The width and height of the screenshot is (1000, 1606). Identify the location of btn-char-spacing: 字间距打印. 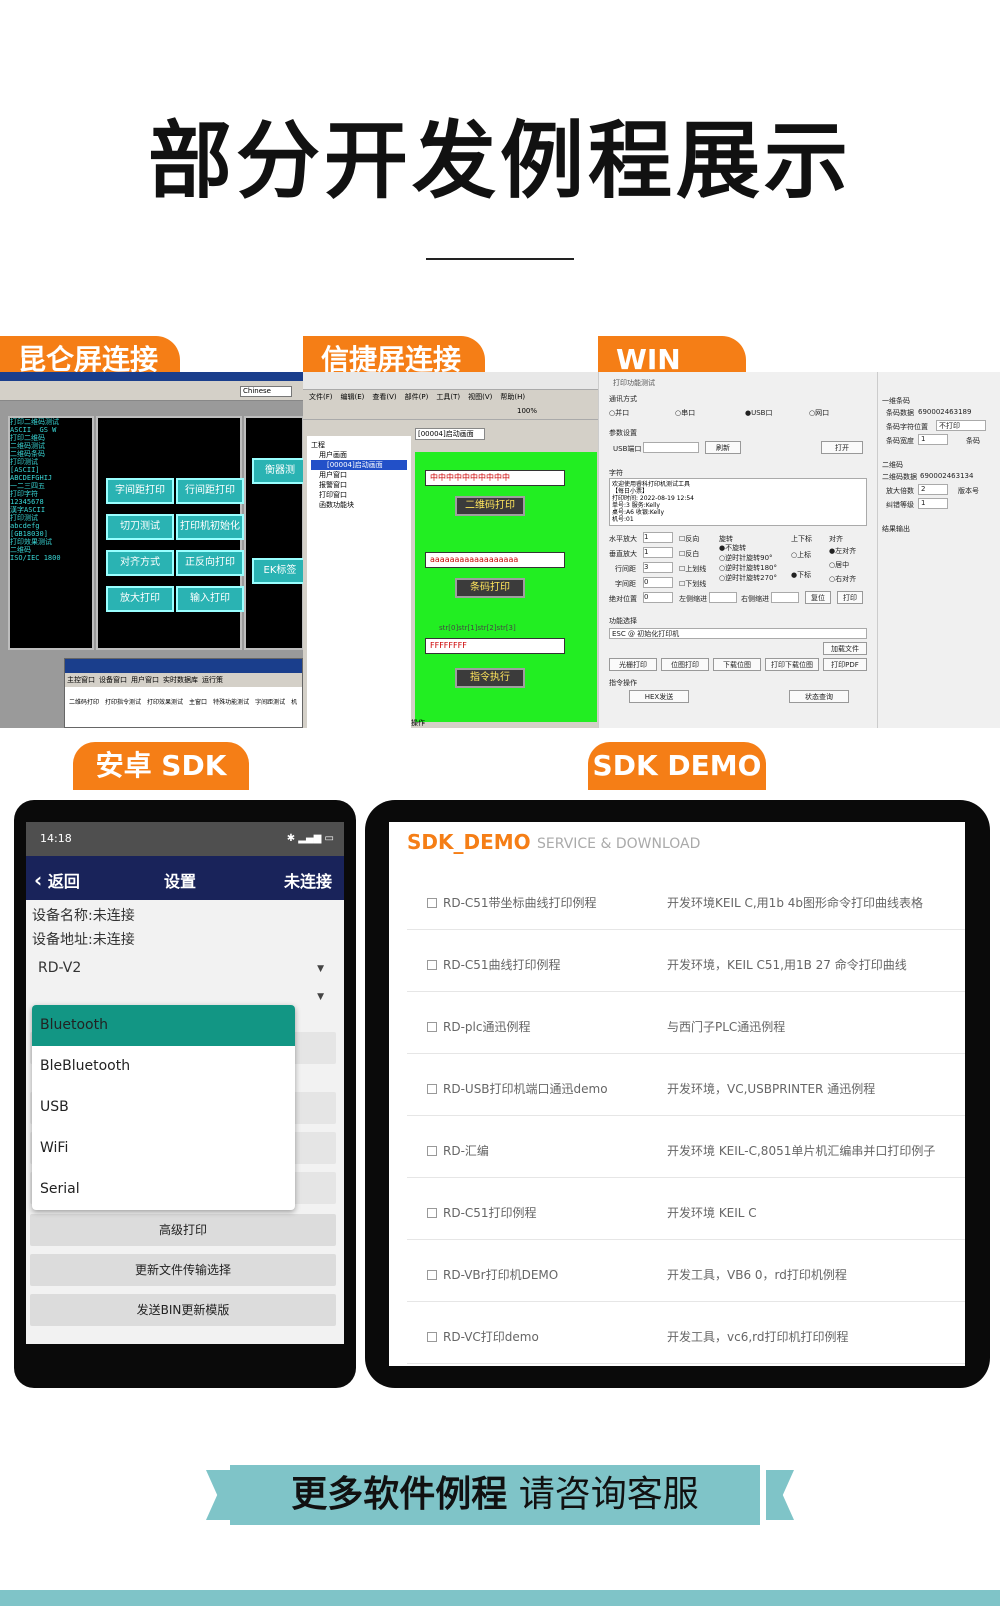
(140, 491).